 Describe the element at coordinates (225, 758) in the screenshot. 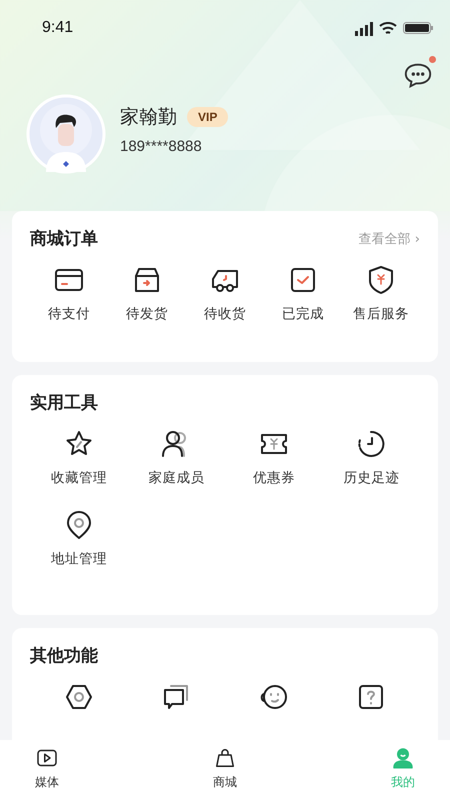

I see `bag-icon` at that location.